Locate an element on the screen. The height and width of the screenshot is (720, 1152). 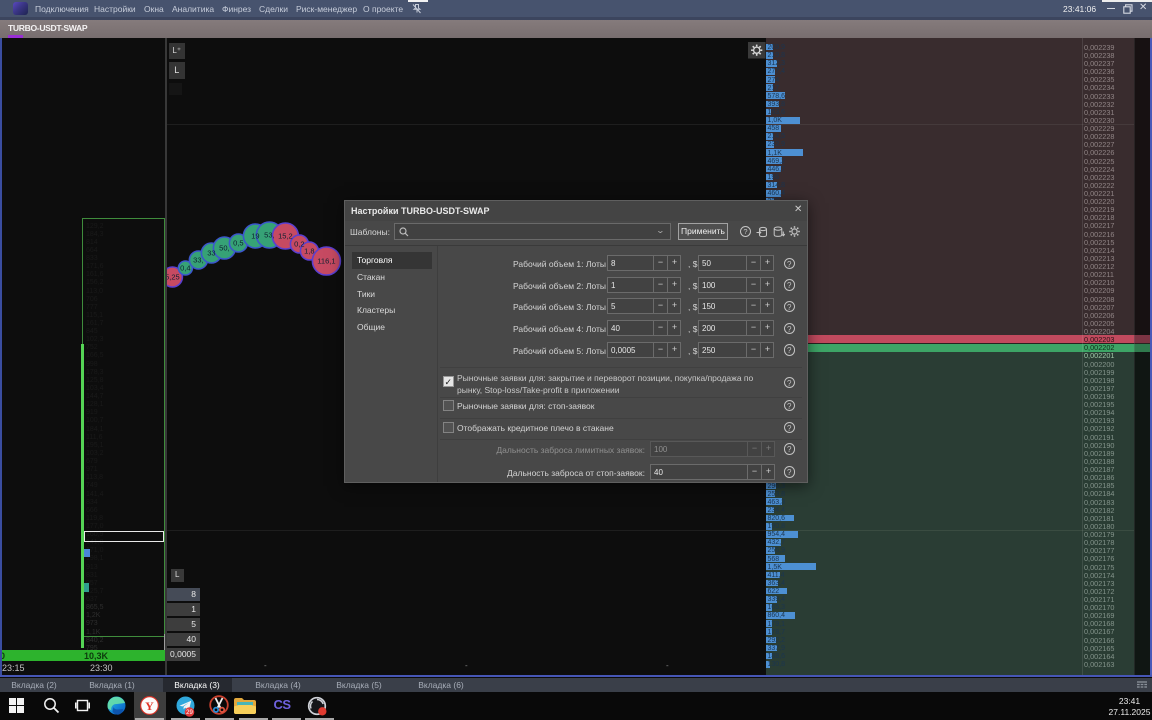
svg-text: 53, is located at coordinates (269, 235).